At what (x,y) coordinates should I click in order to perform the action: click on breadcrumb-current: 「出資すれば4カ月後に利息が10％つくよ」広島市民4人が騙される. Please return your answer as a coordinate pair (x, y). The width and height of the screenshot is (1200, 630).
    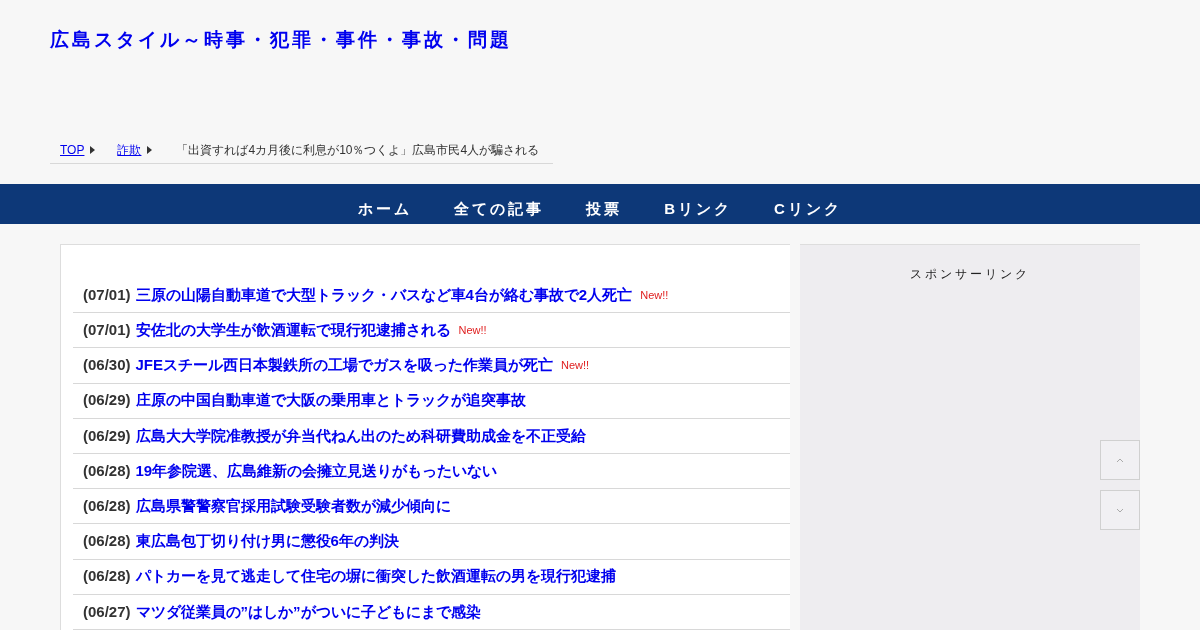
    Looking at the image, I should click on (358, 150).